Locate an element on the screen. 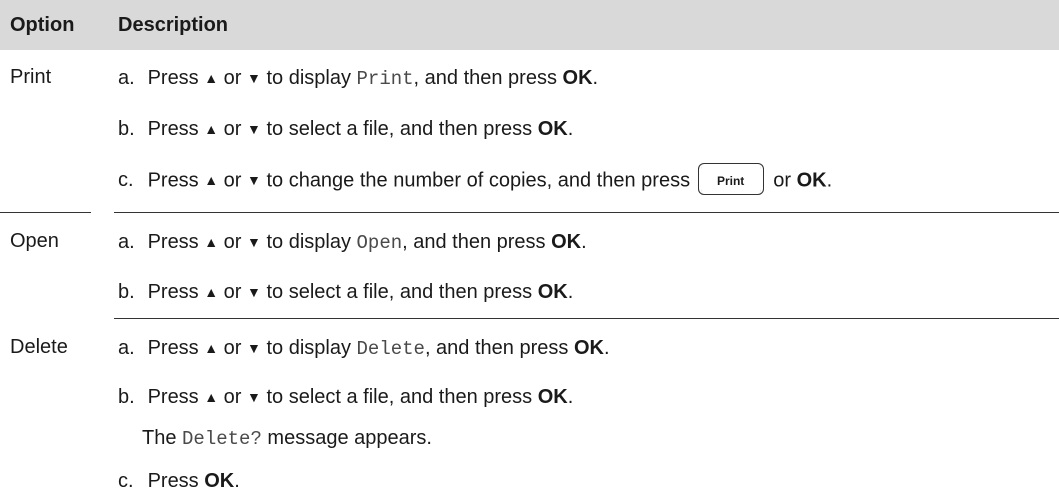 This screenshot has height=504, width=1059. header-description: Description is located at coordinates (173, 25).